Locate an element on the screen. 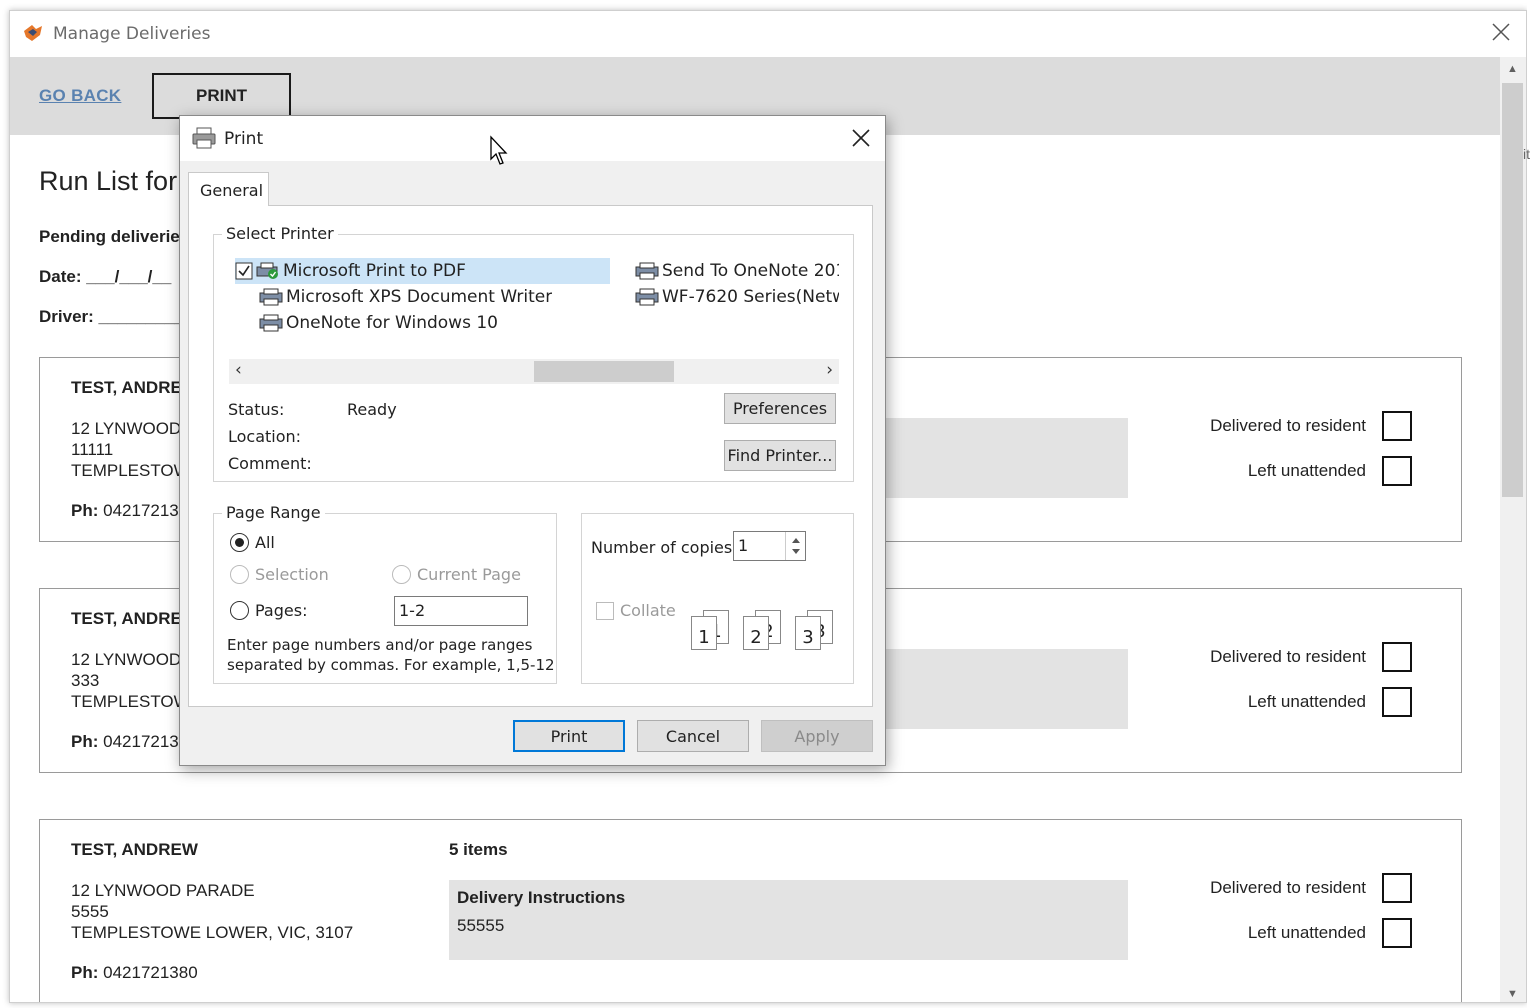 The width and height of the screenshot is (1538, 1008). printer-item-microsoft-print-to-pdf: Microsoft Print to PDF is located at coordinates (422, 271).